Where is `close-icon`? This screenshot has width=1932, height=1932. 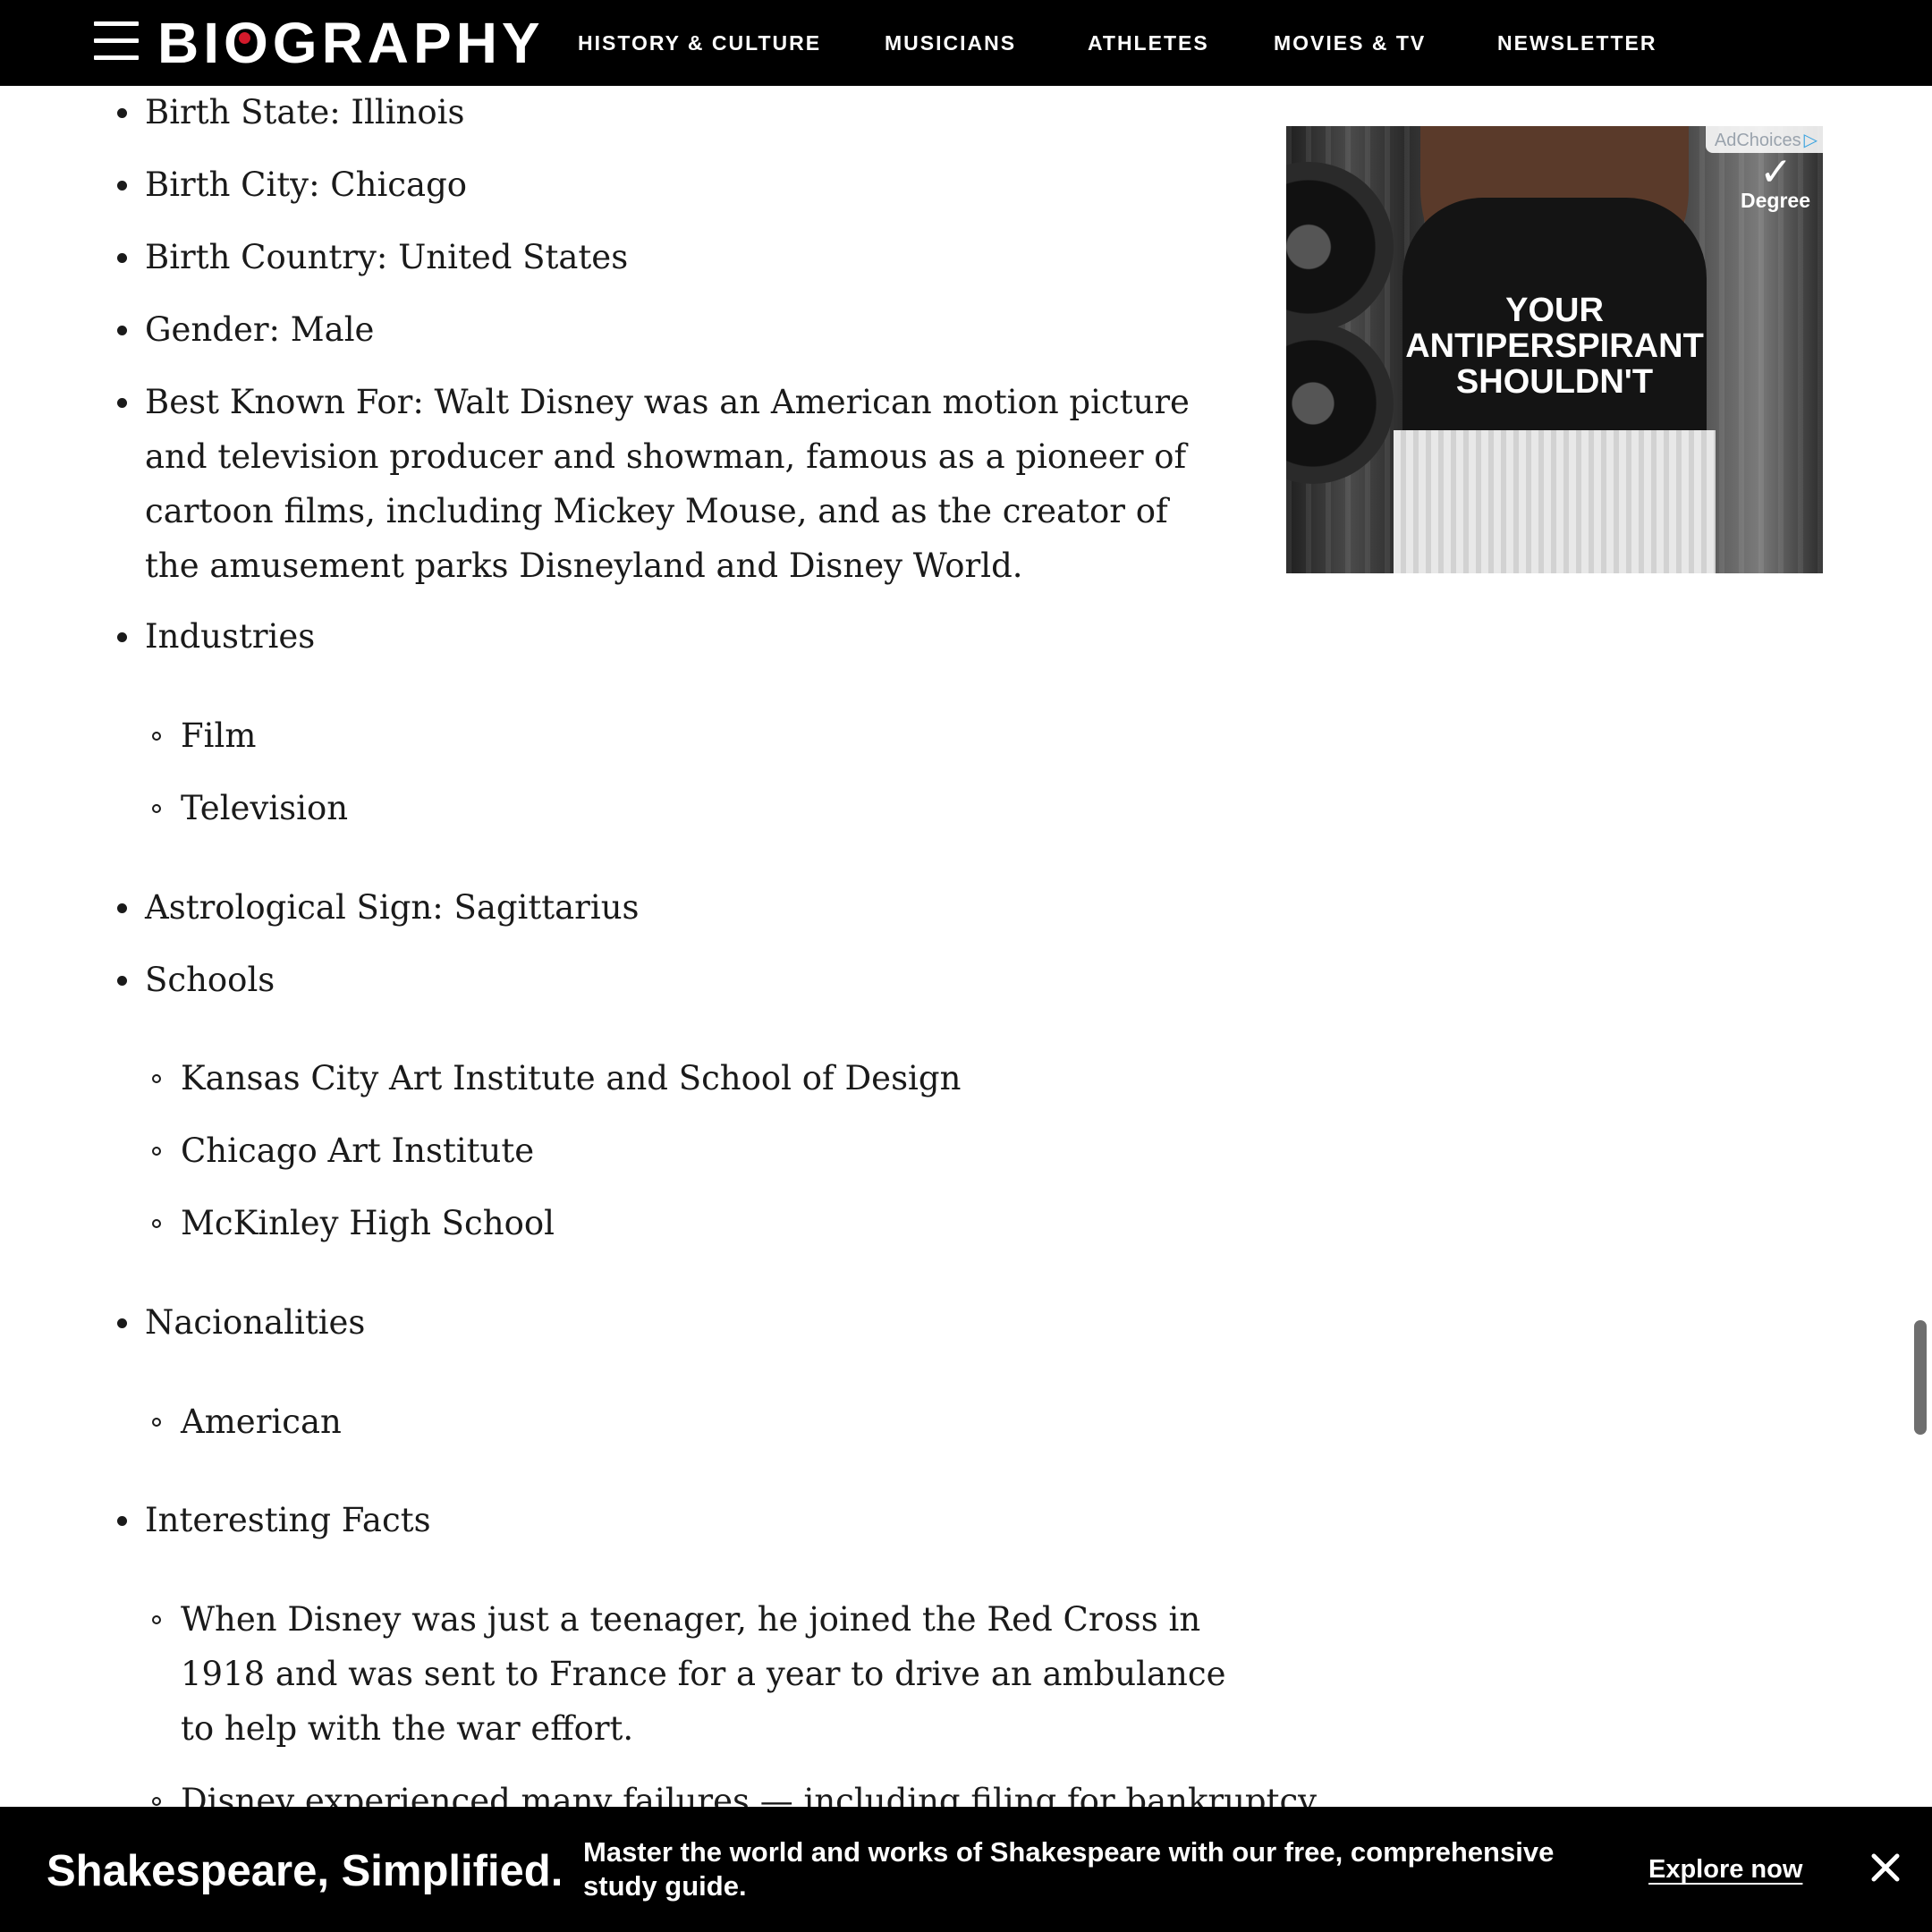
close-icon is located at coordinates (1885, 1868).